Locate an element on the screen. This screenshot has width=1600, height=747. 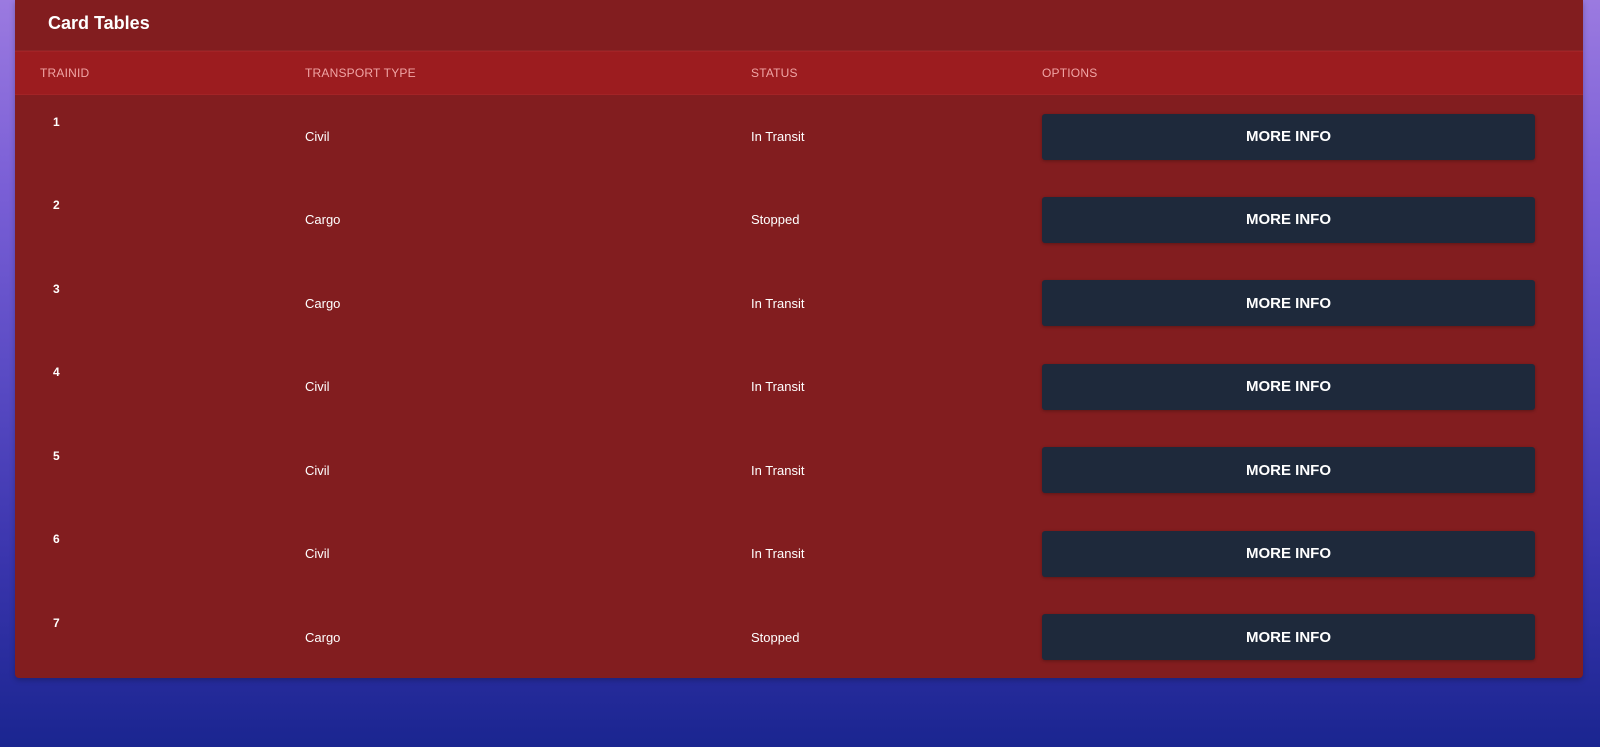
table-row: 3 Cargo In Transit MORE INFO is located at coordinates (799, 304).